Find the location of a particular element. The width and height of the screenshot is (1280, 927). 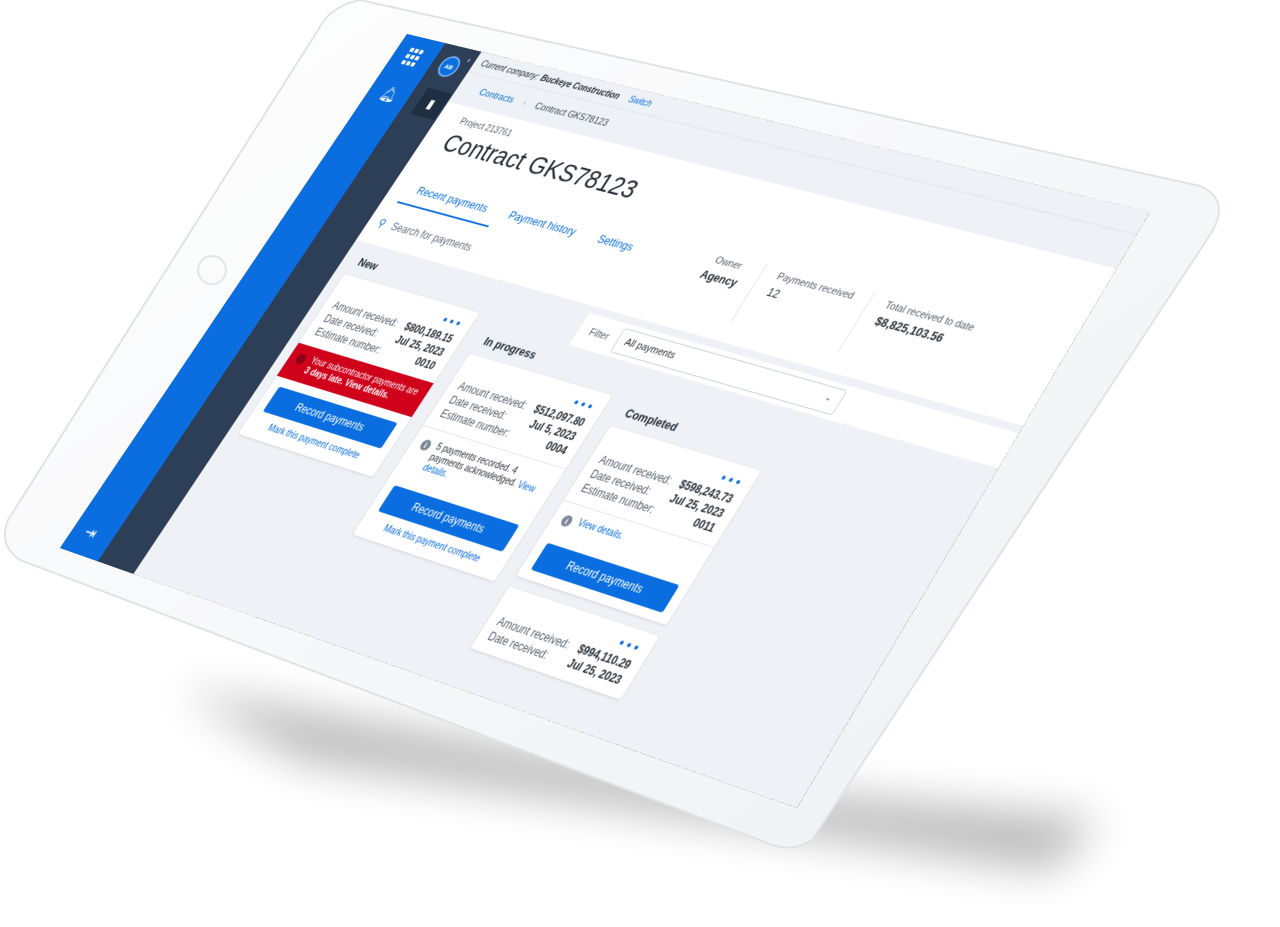

filter-label: Filter is located at coordinates (599, 334).